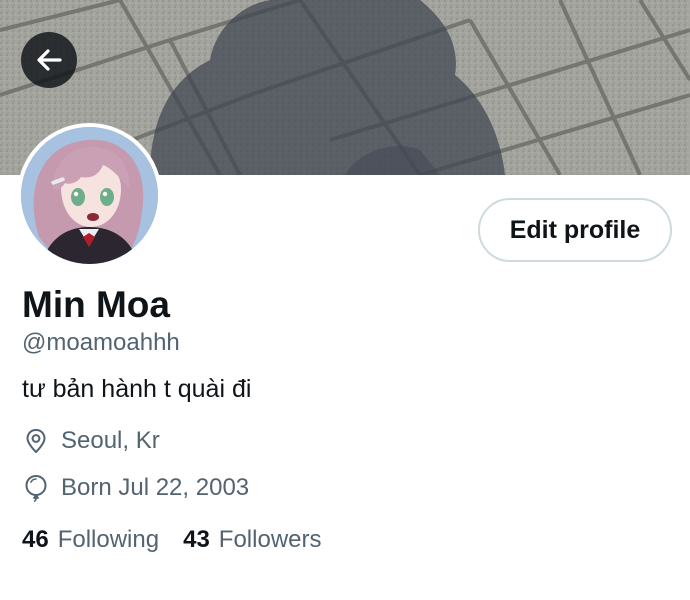 The height and width of the screenshot is (600, 690). Describe the element at coordinates (101, 342) in the screenshot. I see `user-handle: @moamoahhh` at that location.